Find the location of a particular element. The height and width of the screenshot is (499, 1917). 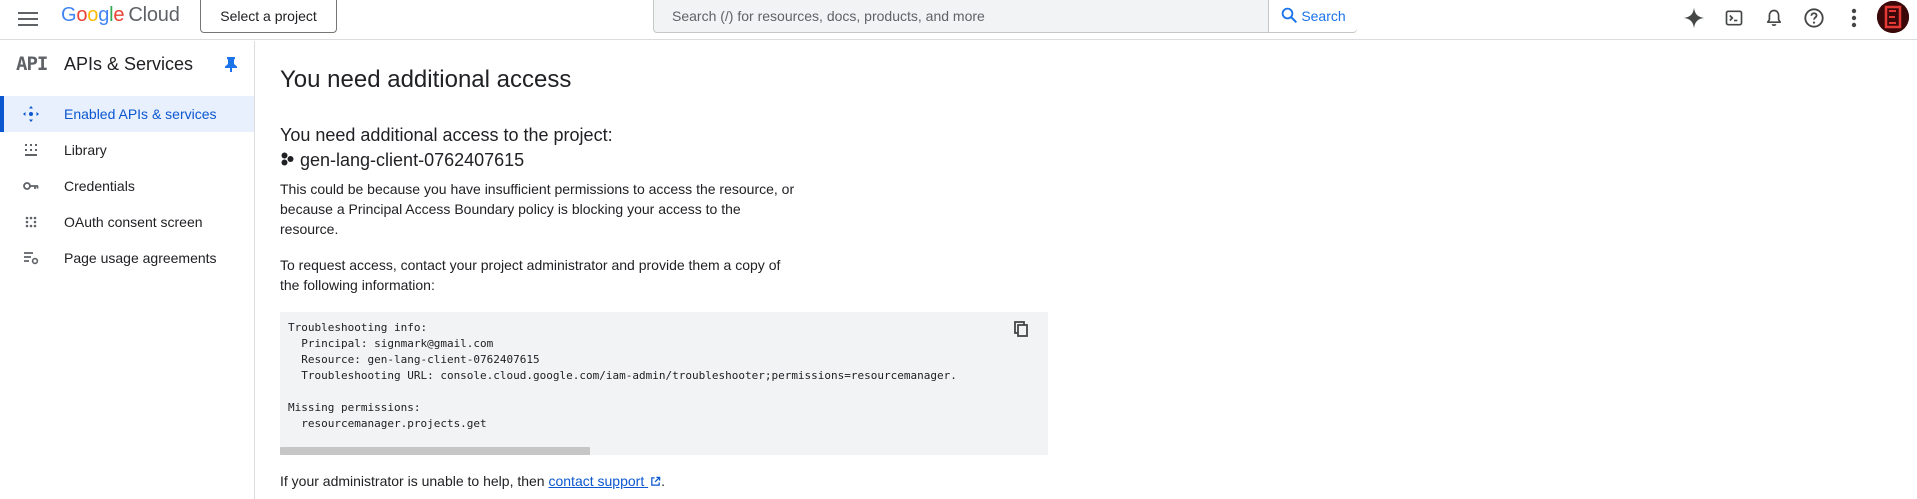

sidebar-item-enabled-apis: Enabled APIs & services is located at coordinates (127, 114).